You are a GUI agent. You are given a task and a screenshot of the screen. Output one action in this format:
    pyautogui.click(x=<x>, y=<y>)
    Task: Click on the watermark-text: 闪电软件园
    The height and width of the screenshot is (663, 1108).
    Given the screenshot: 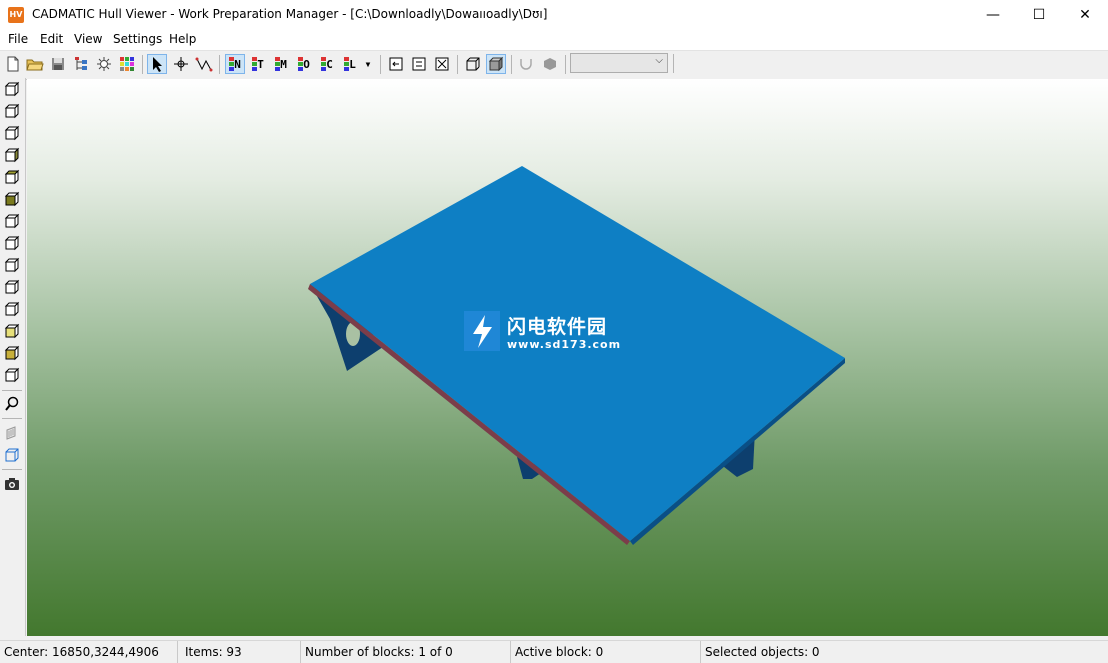 What is the action you would take?
    pyautogui.click(x=557, y=327)
    